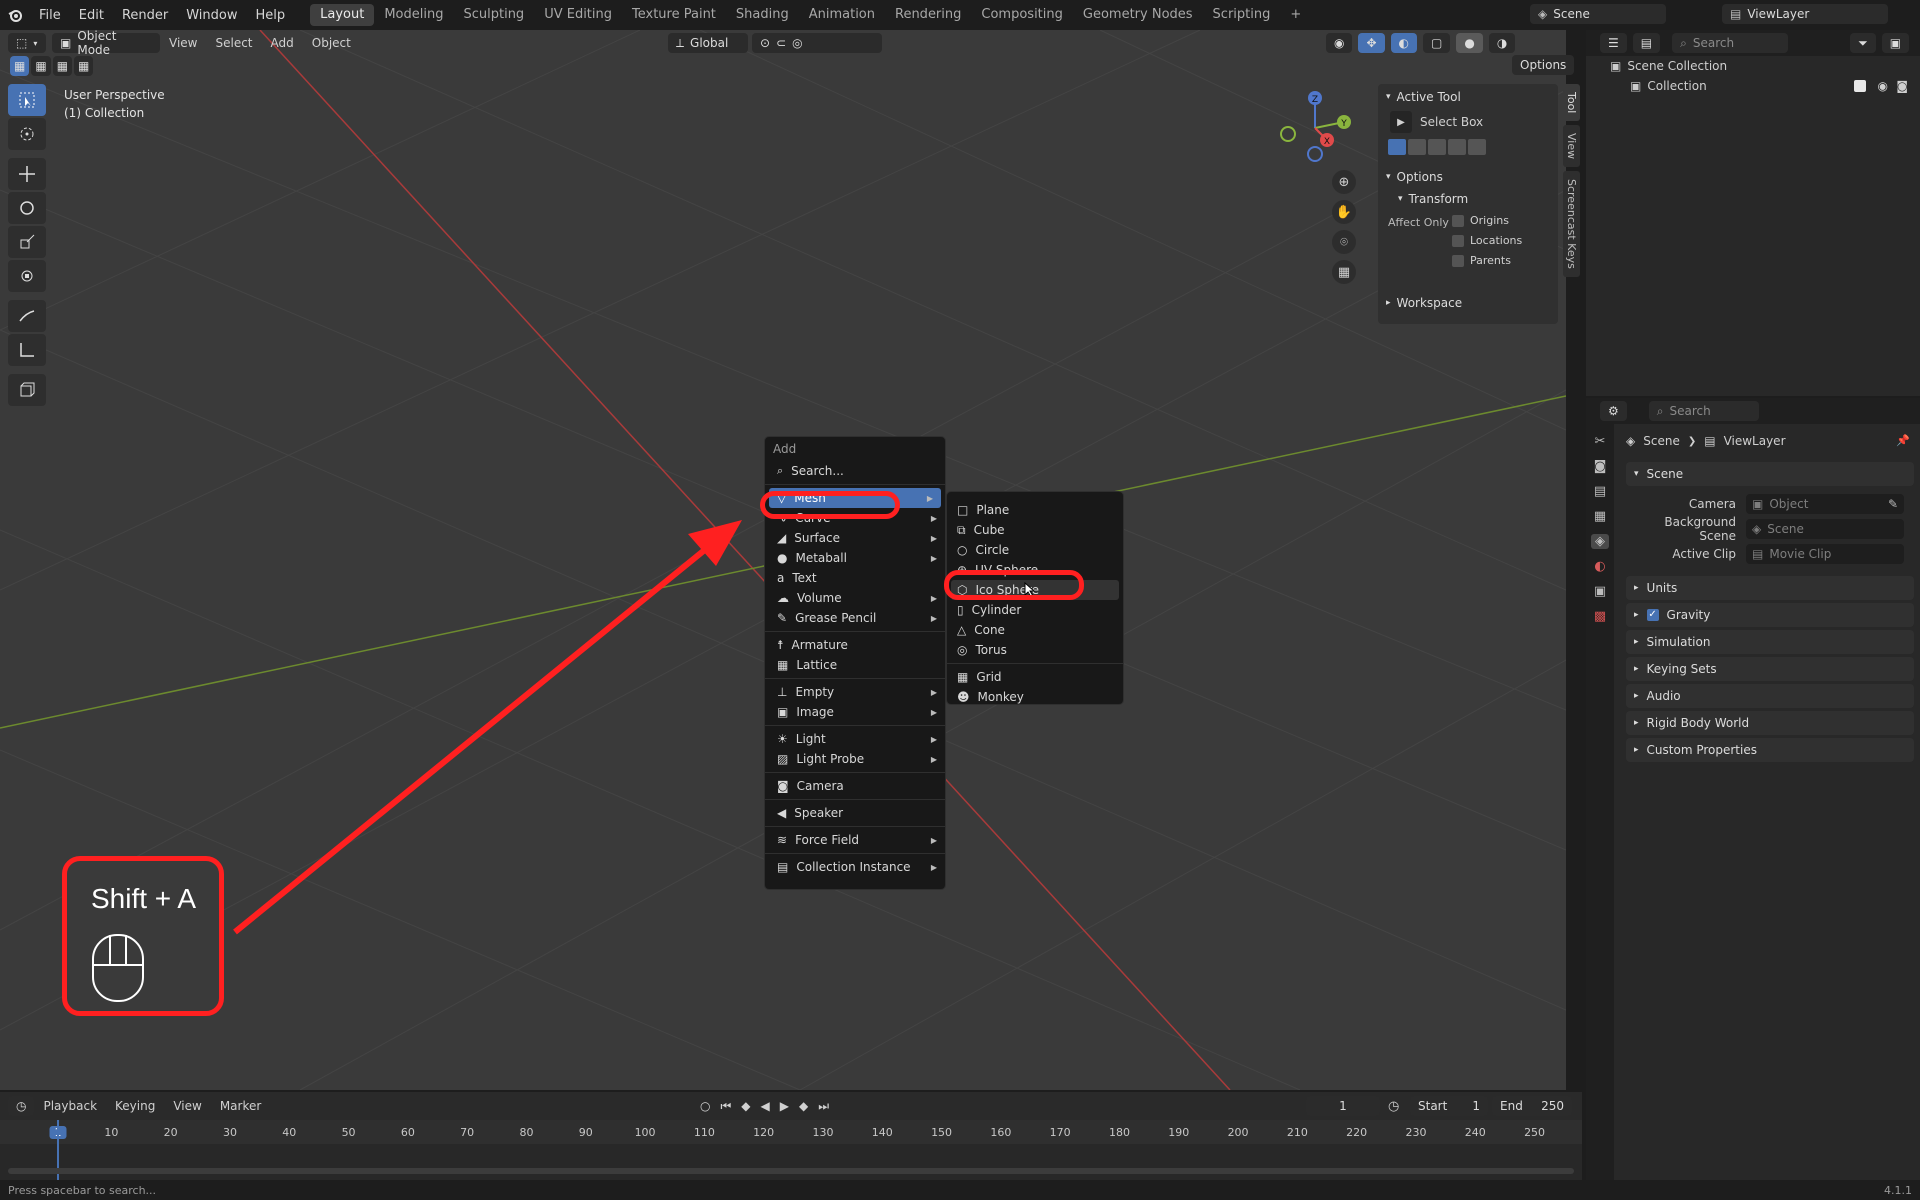 Image resolution: width=1920 pixels, height=1200 pixels. I want to click on menu-timeline-view: View, so click(187, 1106).